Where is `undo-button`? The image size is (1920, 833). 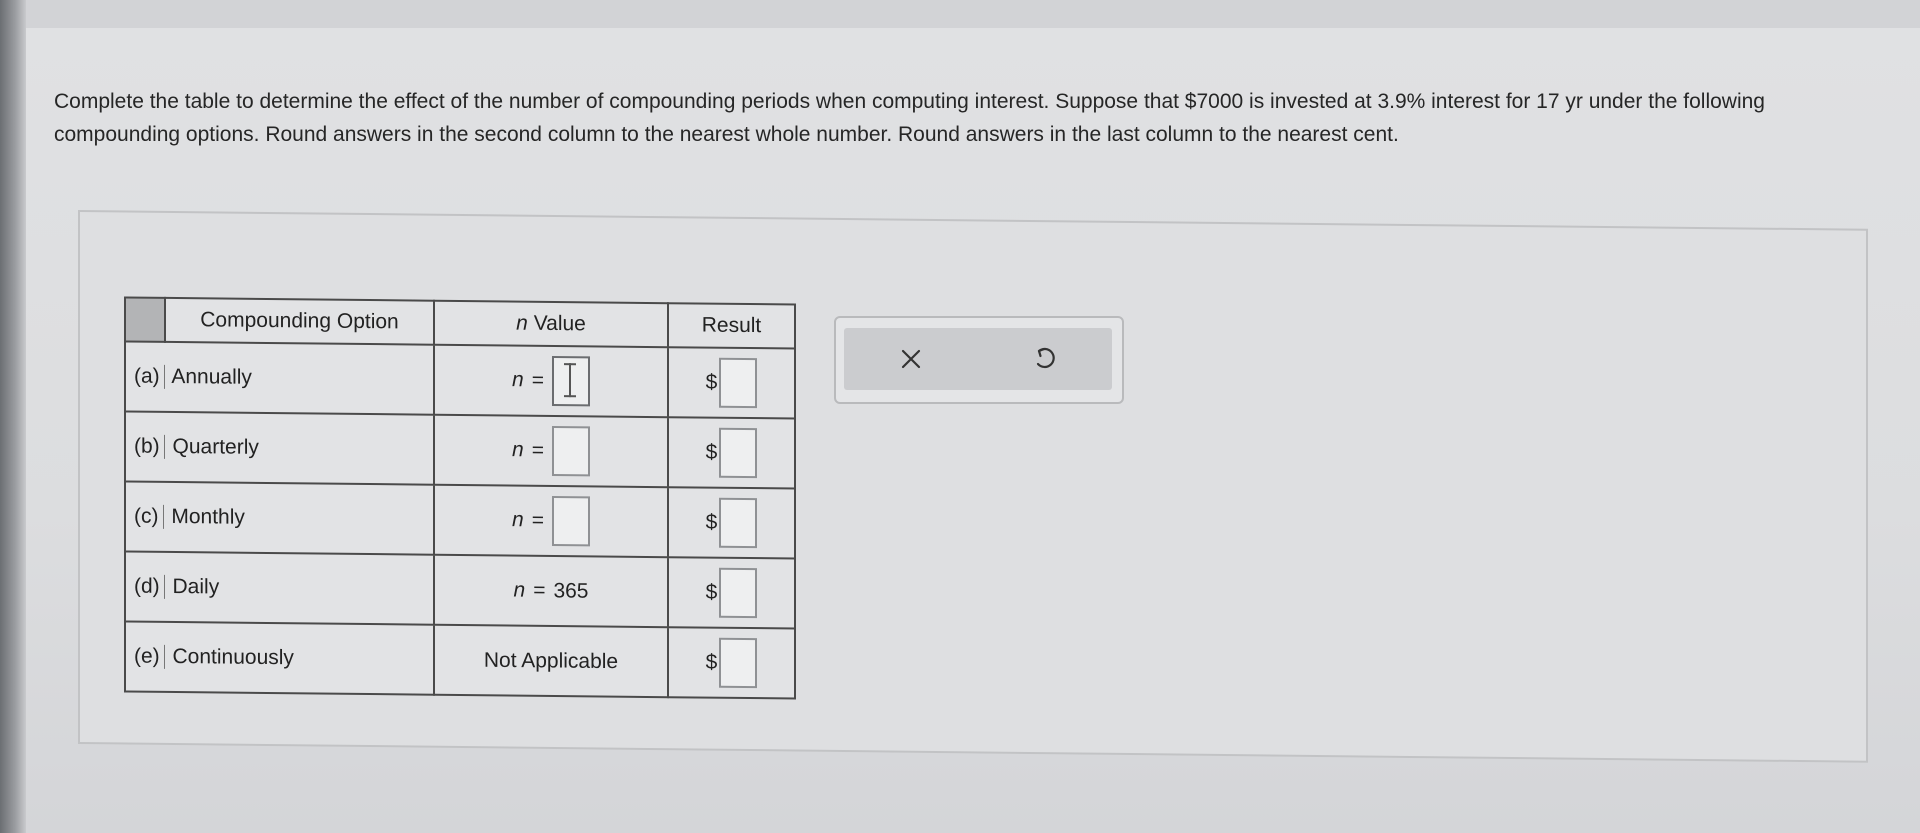 undo-button is located at coordinates (1045, 359).